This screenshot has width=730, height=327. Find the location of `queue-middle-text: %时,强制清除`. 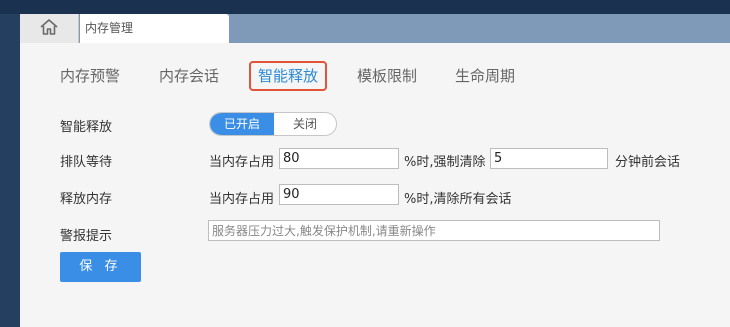

queue-middle-text: %时,强制清除 is located at coordinates (445, 162).